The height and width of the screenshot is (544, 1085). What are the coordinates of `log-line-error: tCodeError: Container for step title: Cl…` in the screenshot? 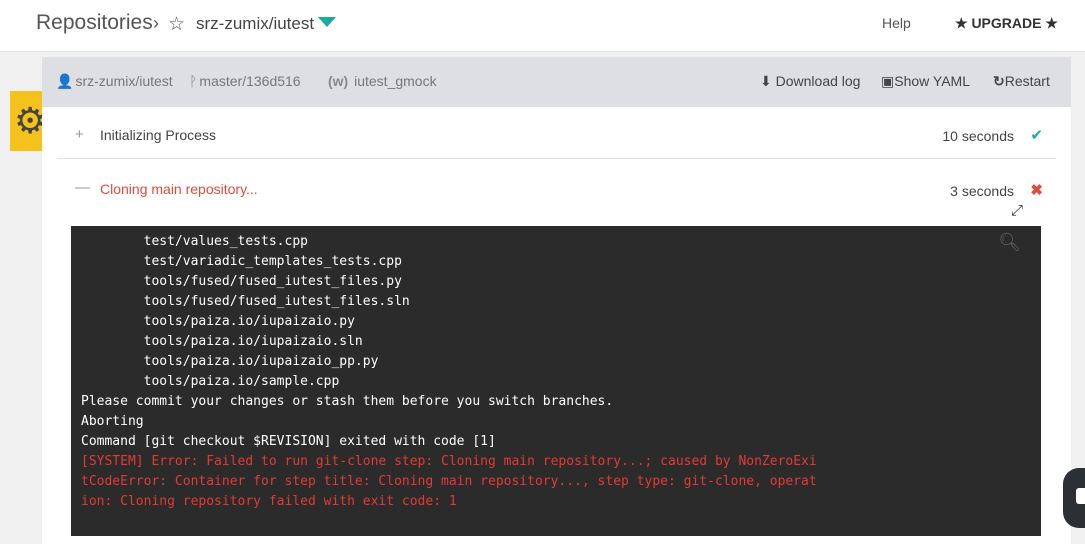 It's located at (449, 481).